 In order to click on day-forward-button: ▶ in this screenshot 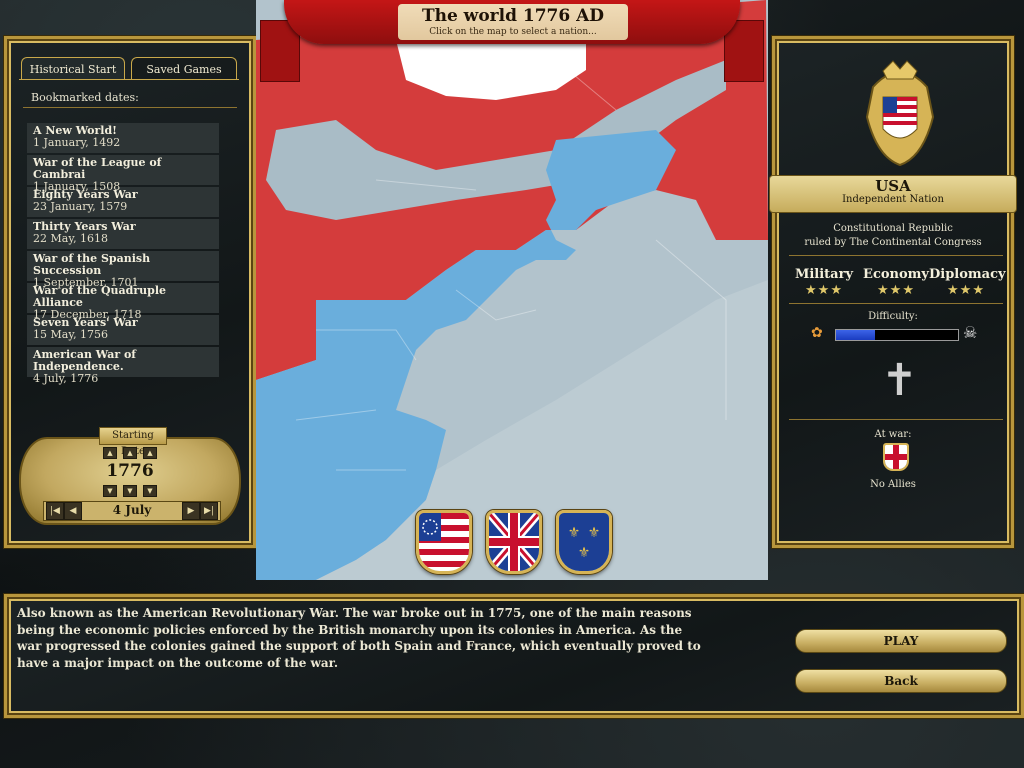, I will do `click(191, 511)`.